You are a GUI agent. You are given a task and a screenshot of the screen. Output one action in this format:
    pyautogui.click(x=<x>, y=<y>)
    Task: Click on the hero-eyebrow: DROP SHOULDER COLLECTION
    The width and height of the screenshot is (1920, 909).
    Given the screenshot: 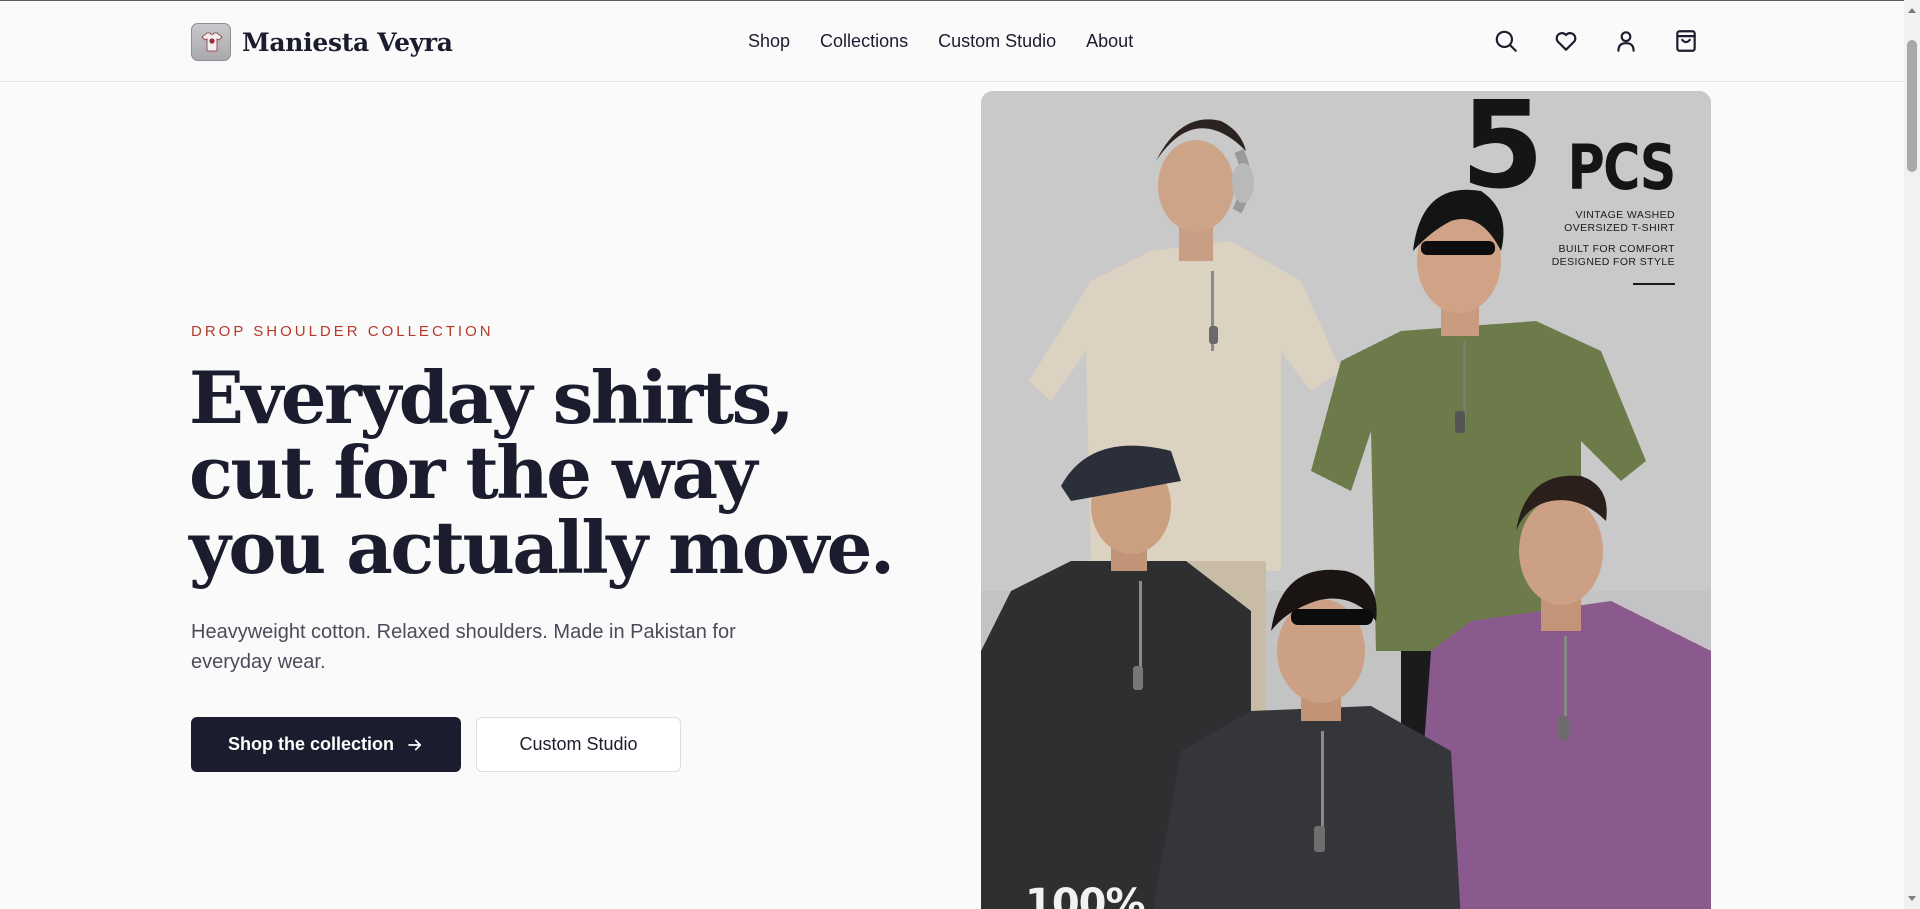 What is the action you would take?
    pyautogui.click(x=342, y=331)
    